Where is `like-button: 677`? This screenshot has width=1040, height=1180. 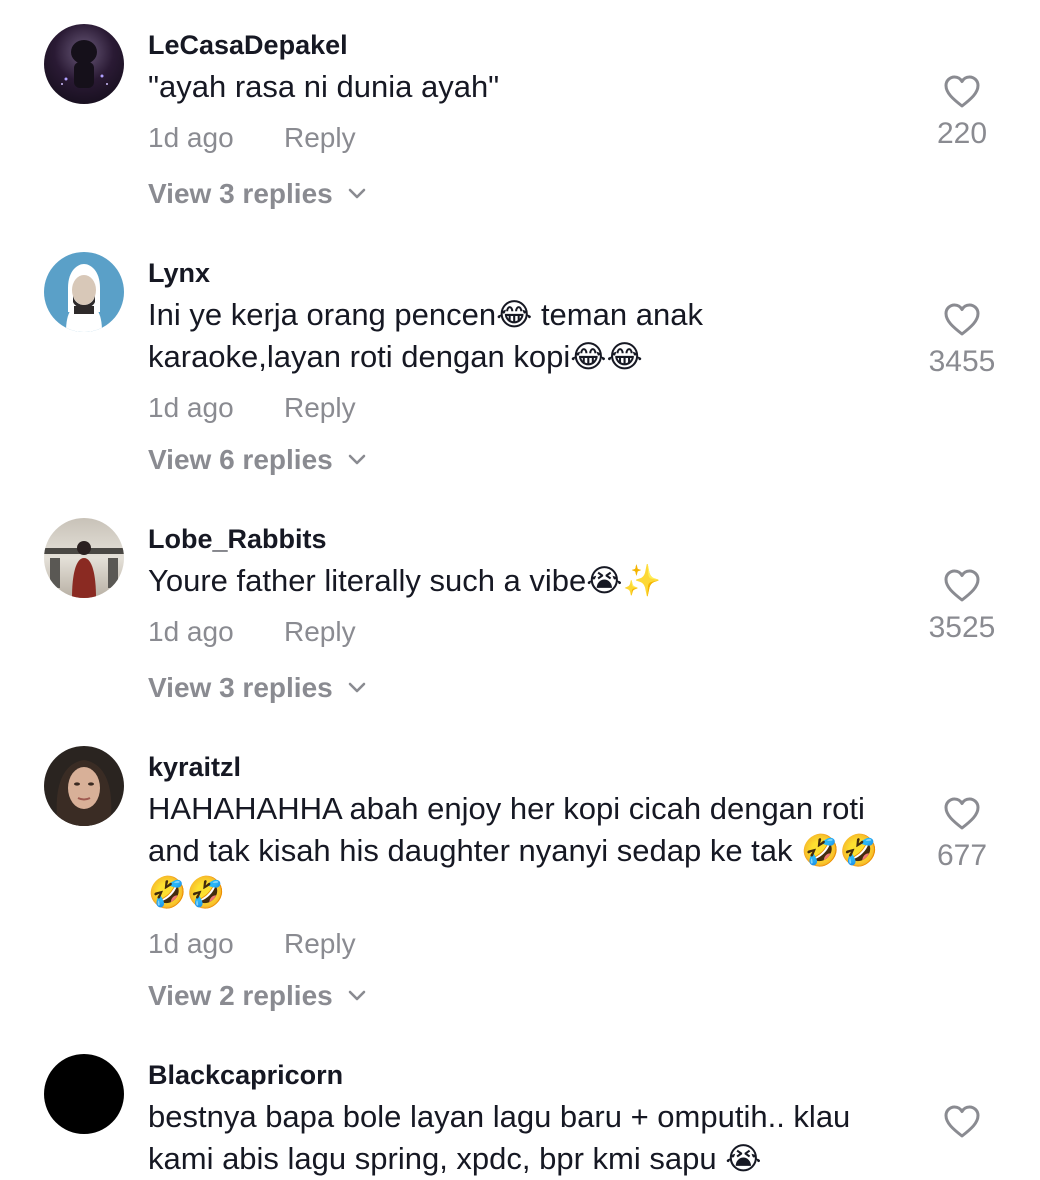 like-button: 677 is located at coordinates (962, 835).